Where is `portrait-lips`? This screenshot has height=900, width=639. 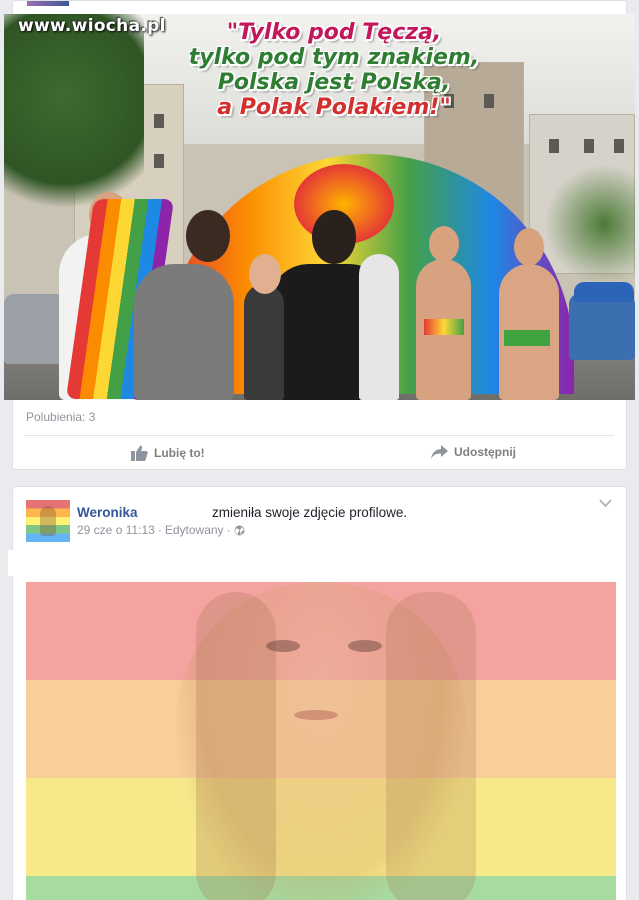
portrait-lips is located at coordinates (316, 715).